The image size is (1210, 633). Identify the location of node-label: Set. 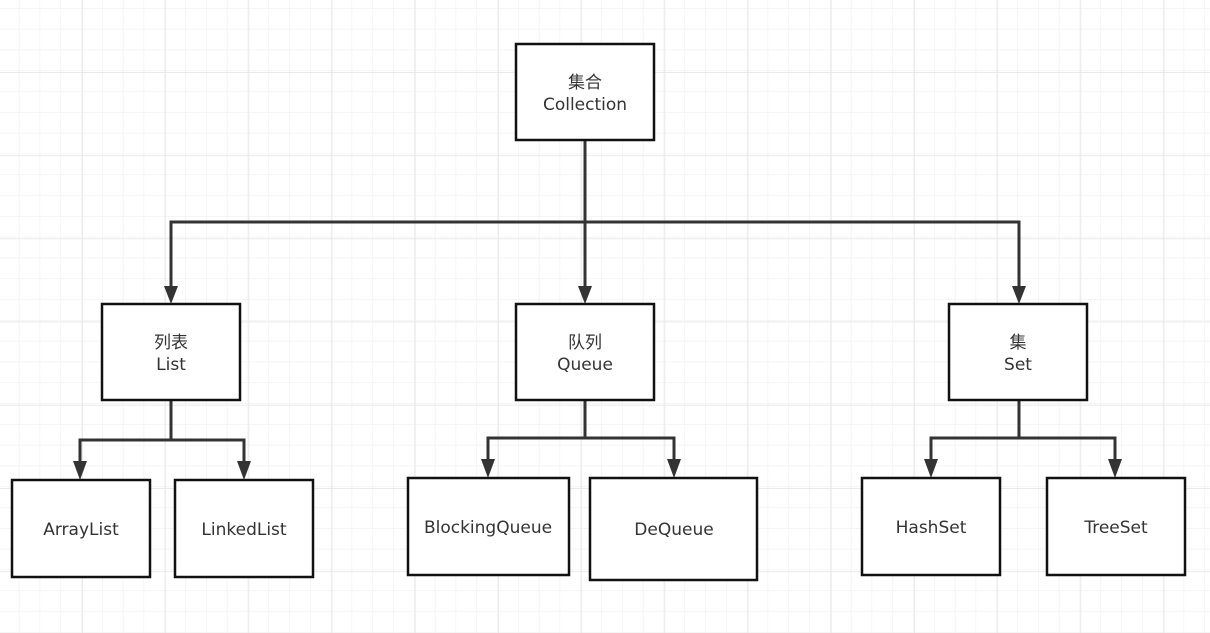
(1018, 365).